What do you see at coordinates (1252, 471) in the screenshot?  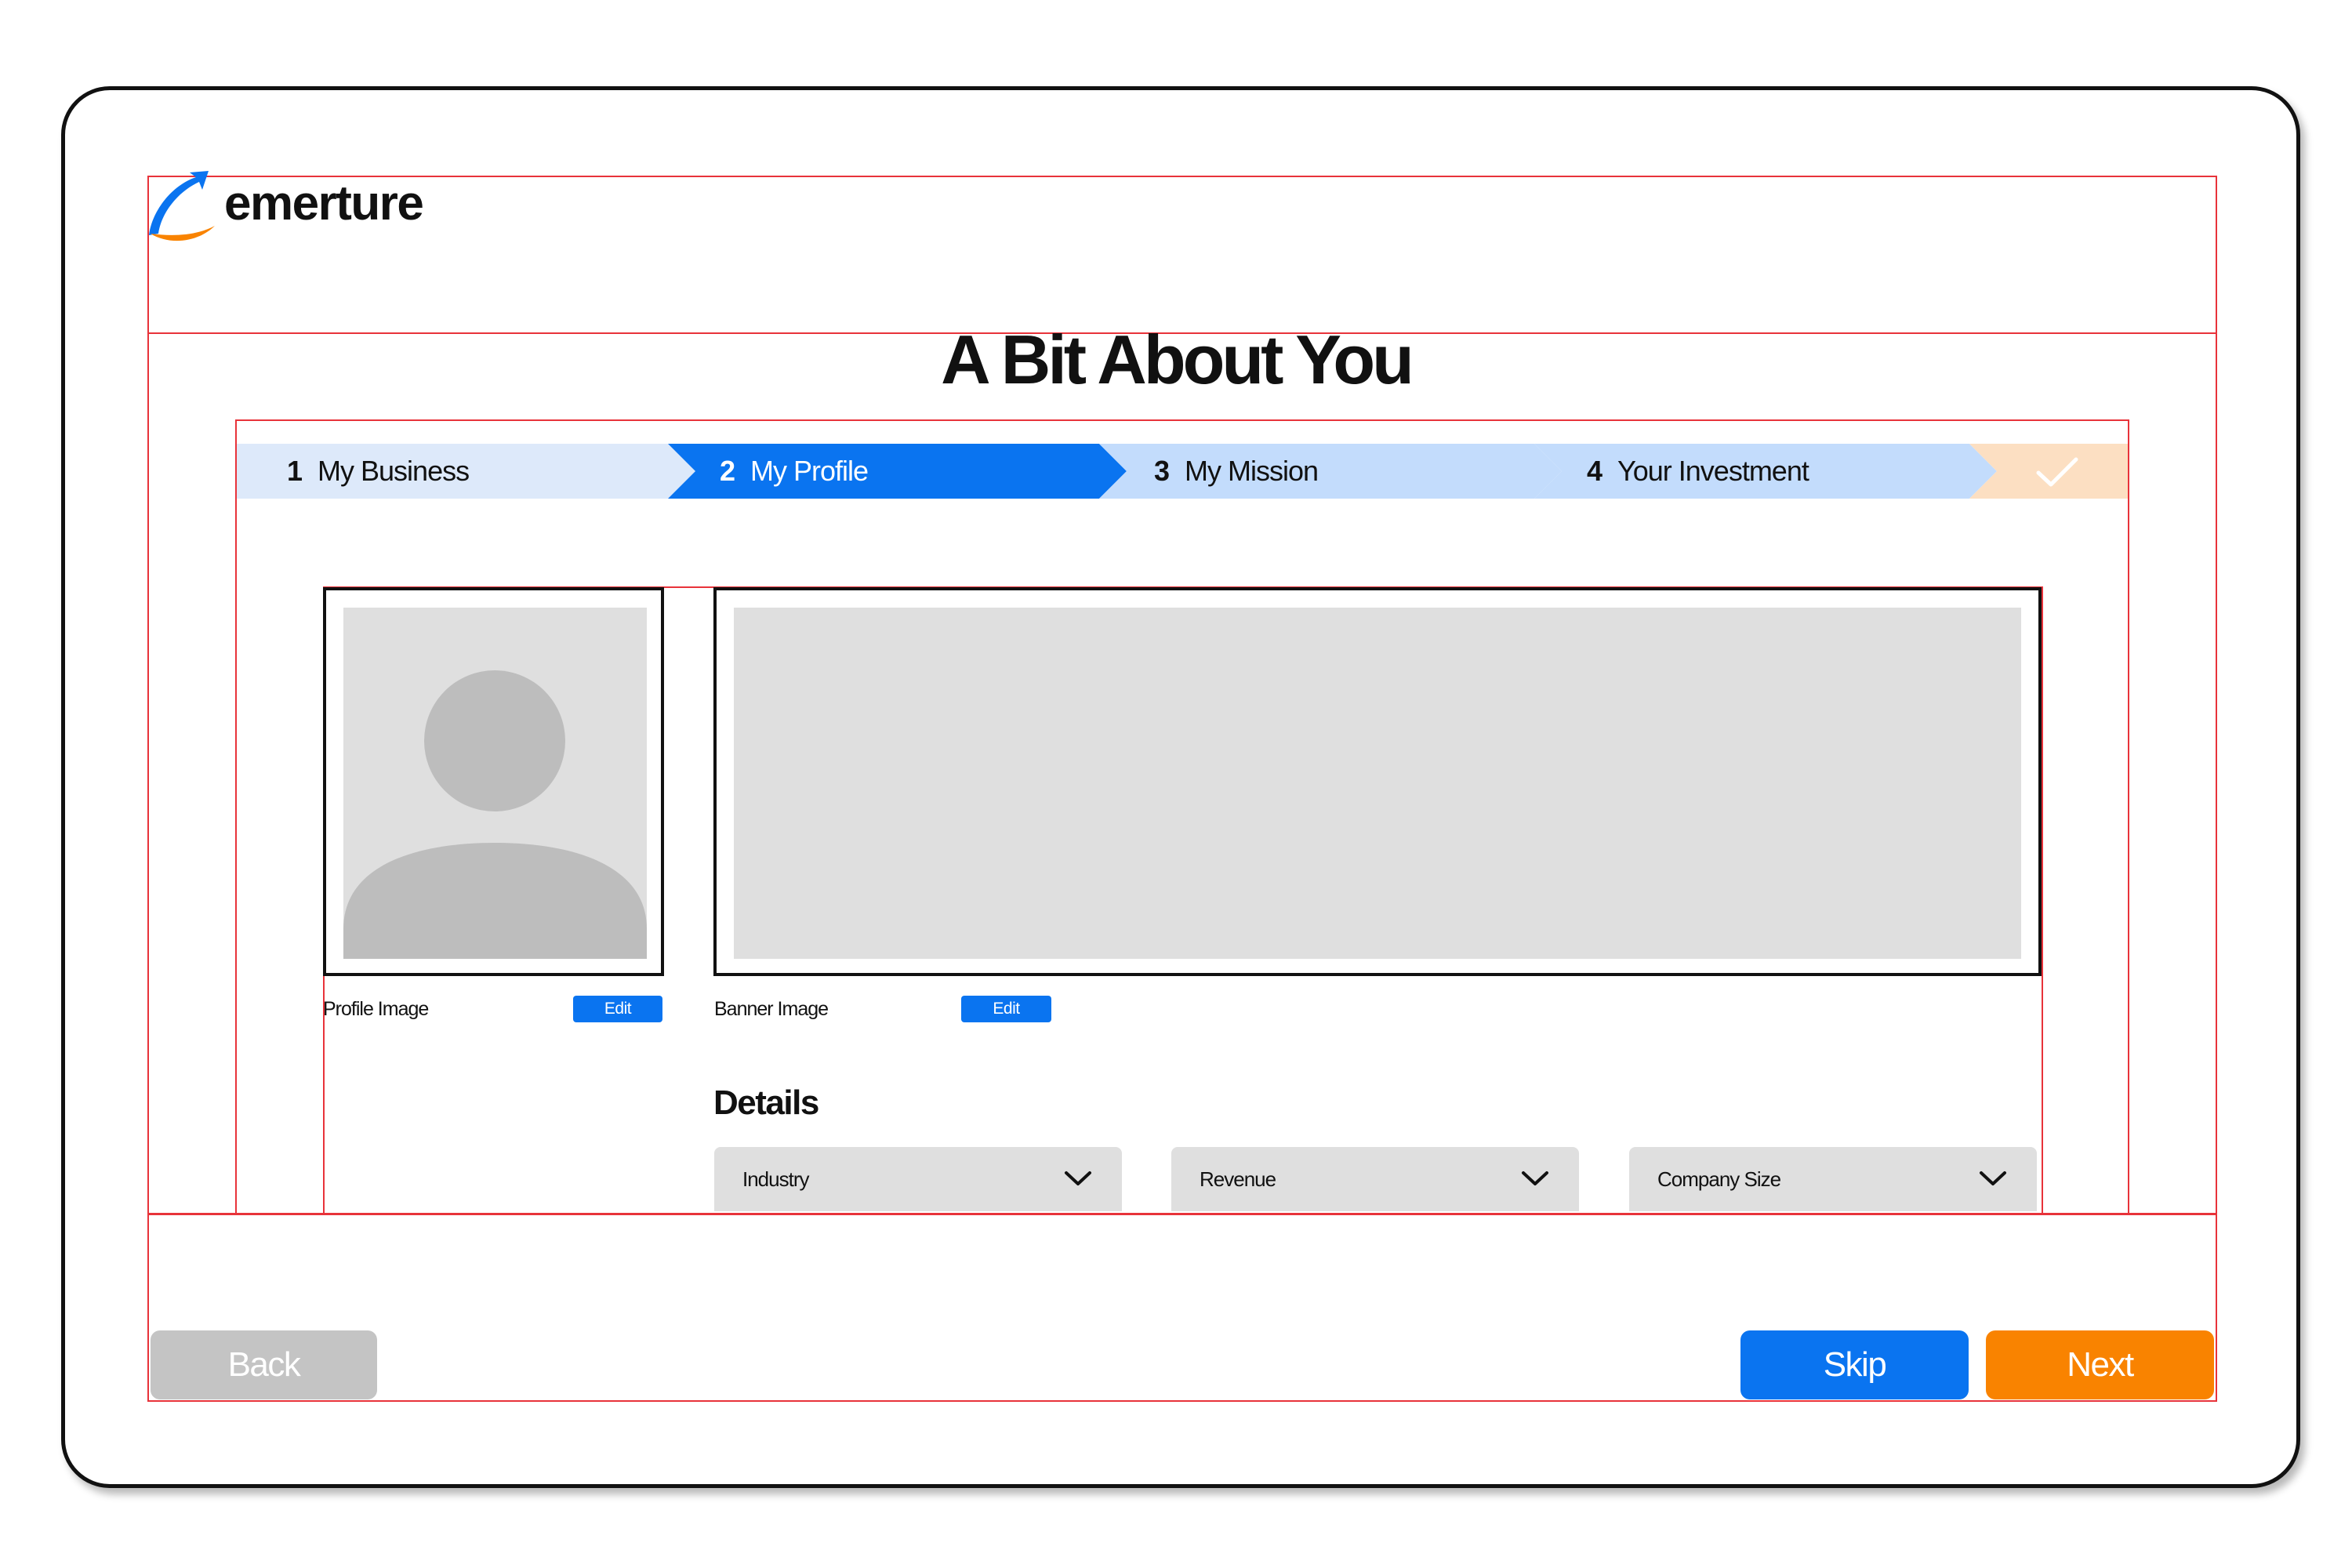 I see `step-label: My Mission` at bounding box center [1252, 471].